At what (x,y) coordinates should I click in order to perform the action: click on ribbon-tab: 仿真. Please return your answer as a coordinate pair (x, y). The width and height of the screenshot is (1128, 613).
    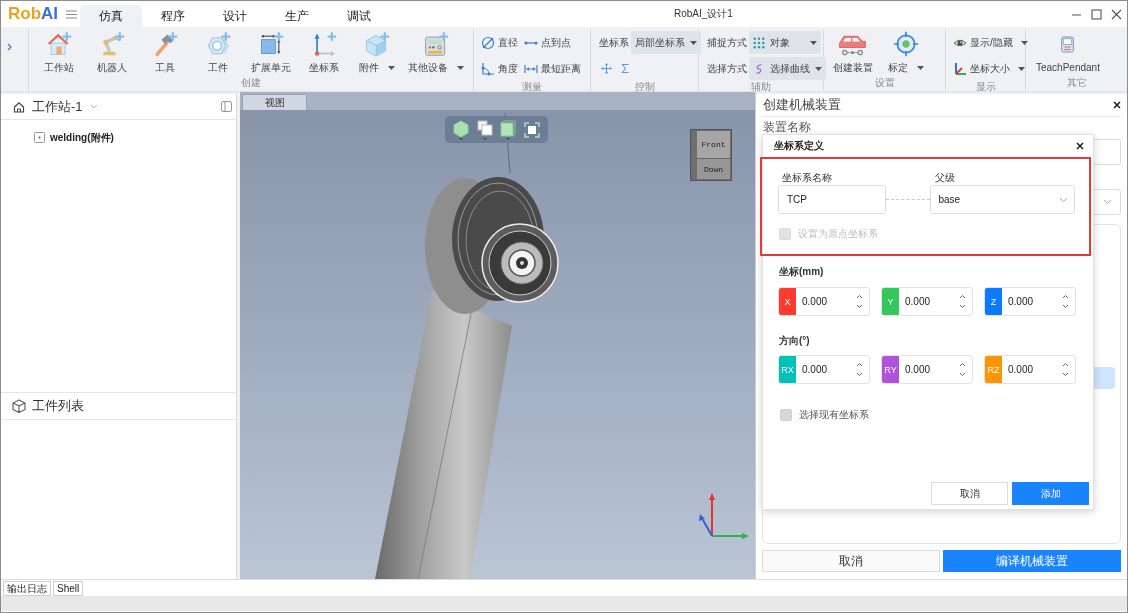
    Looking at the image, I should click on (111, 16).